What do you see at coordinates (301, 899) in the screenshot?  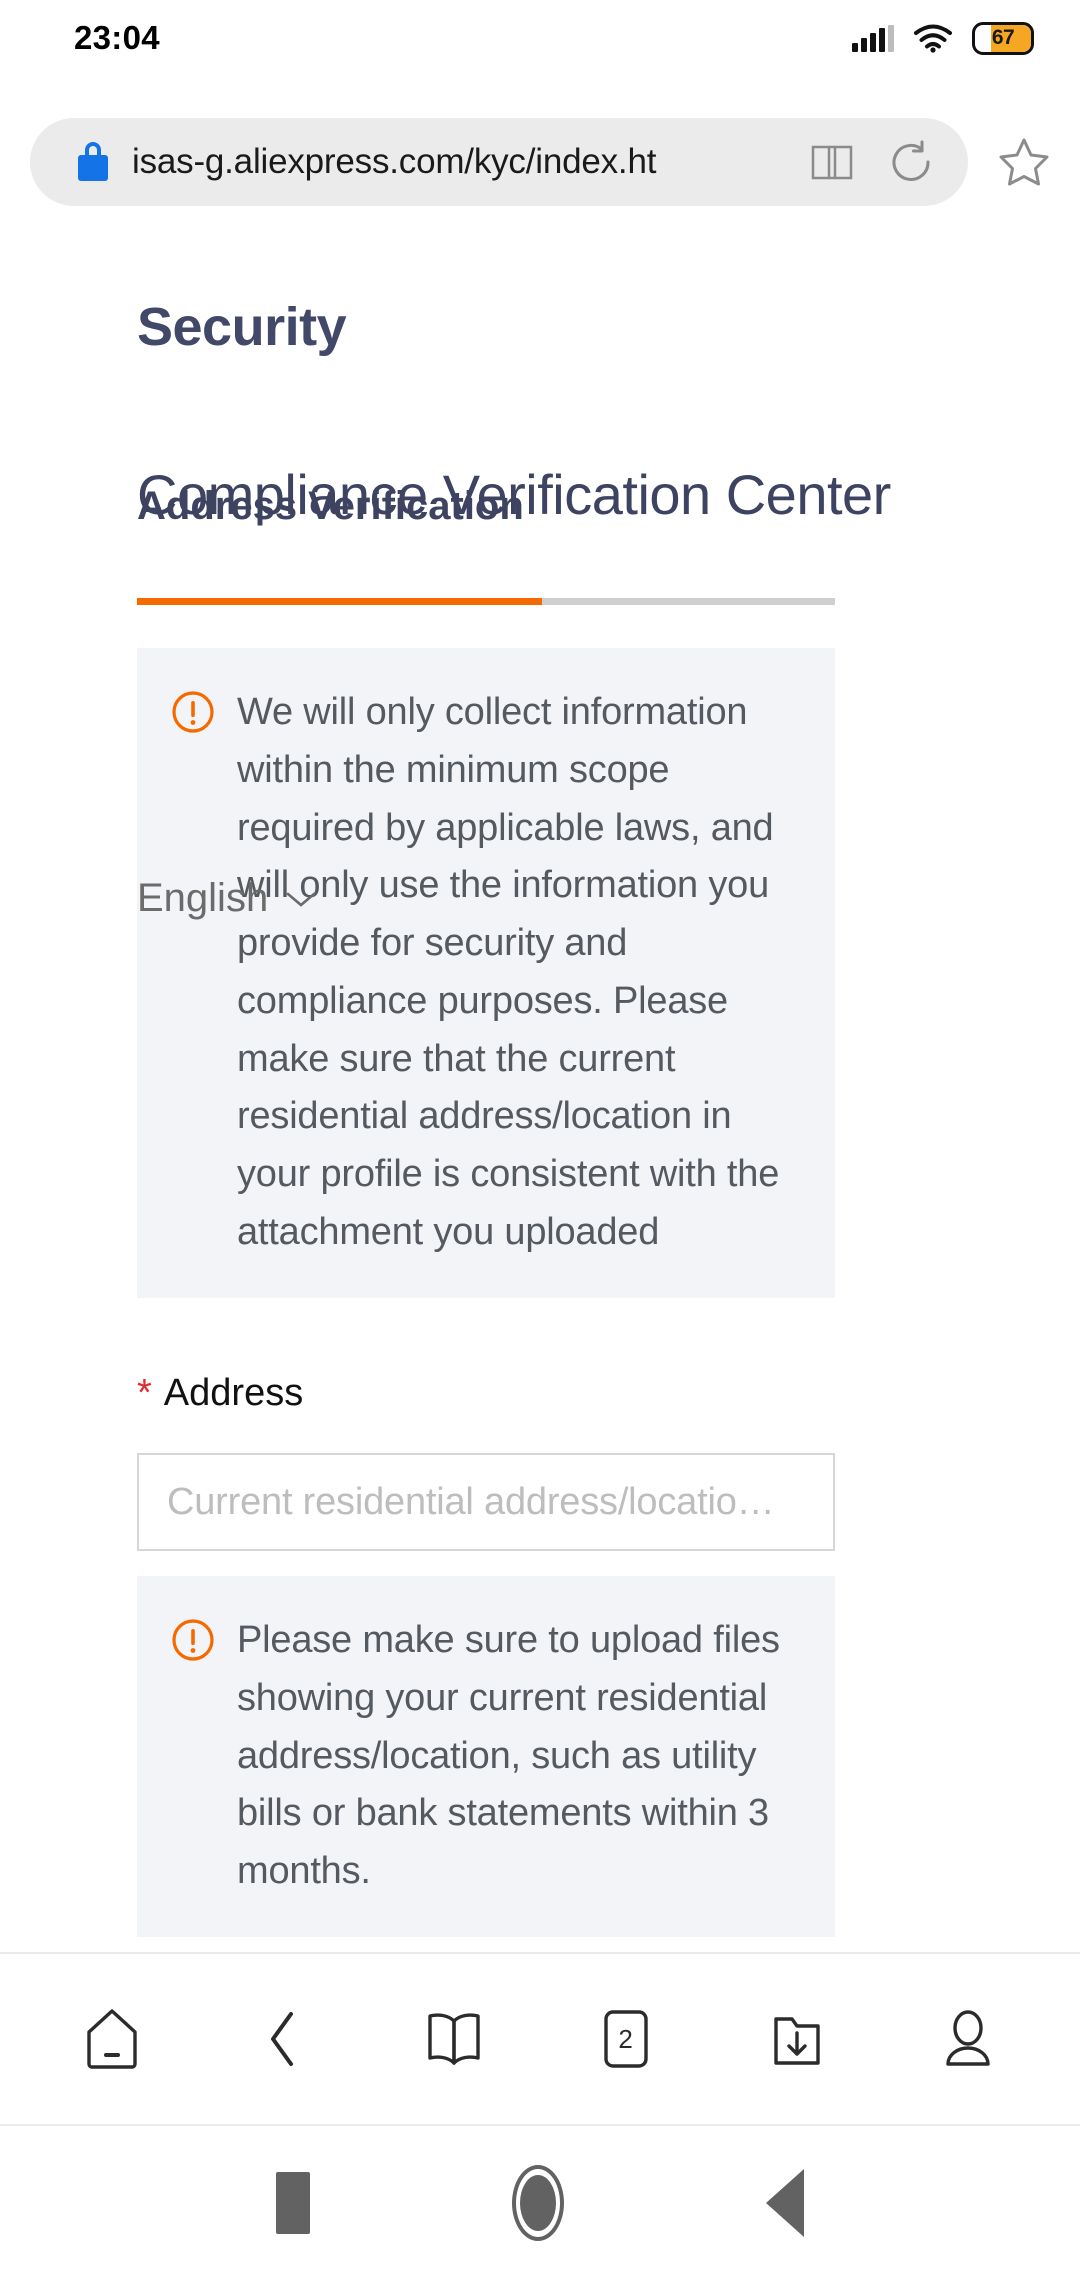 I see `chevron-down-icon` at bounding box center [301, 899].